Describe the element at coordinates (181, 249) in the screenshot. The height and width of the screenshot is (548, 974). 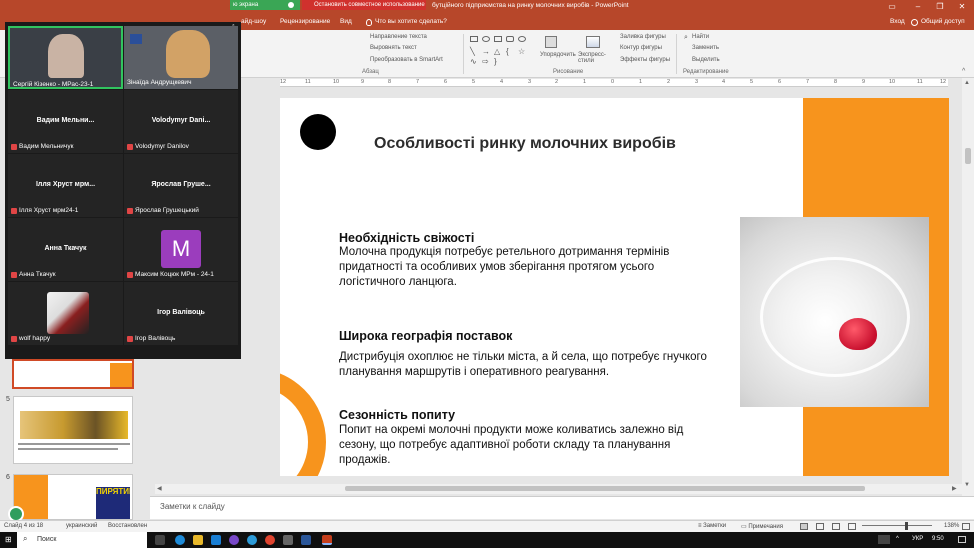
I see `participant-tile: M Максим Коцюк МРм - 24-1` at that location.